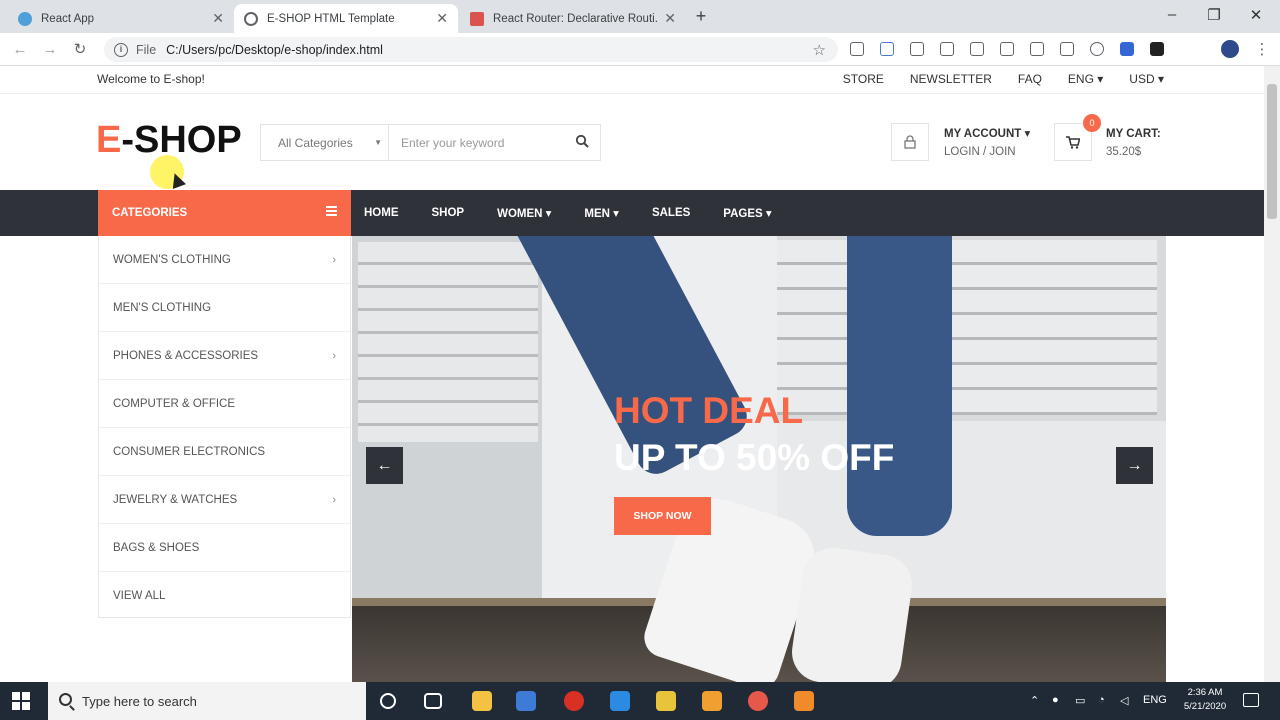  What do you see at coordinates (433, 701) in the screenshot?
I see `task-view-icon` at bounding box center [433, 701].